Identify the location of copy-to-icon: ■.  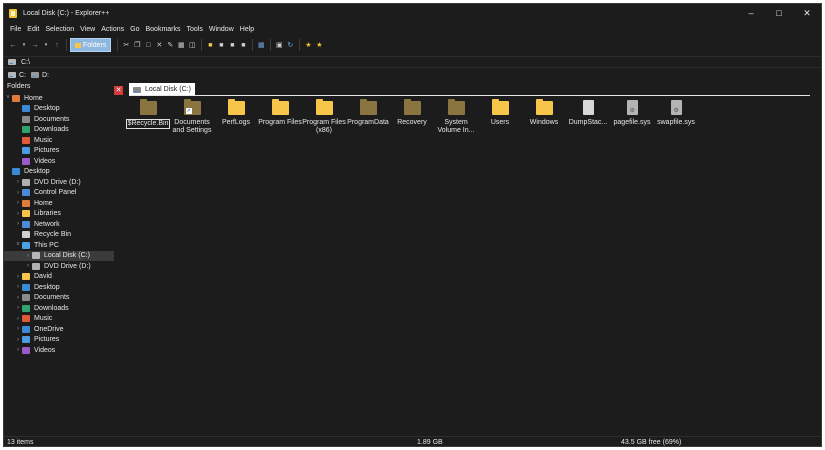
(232, 45).